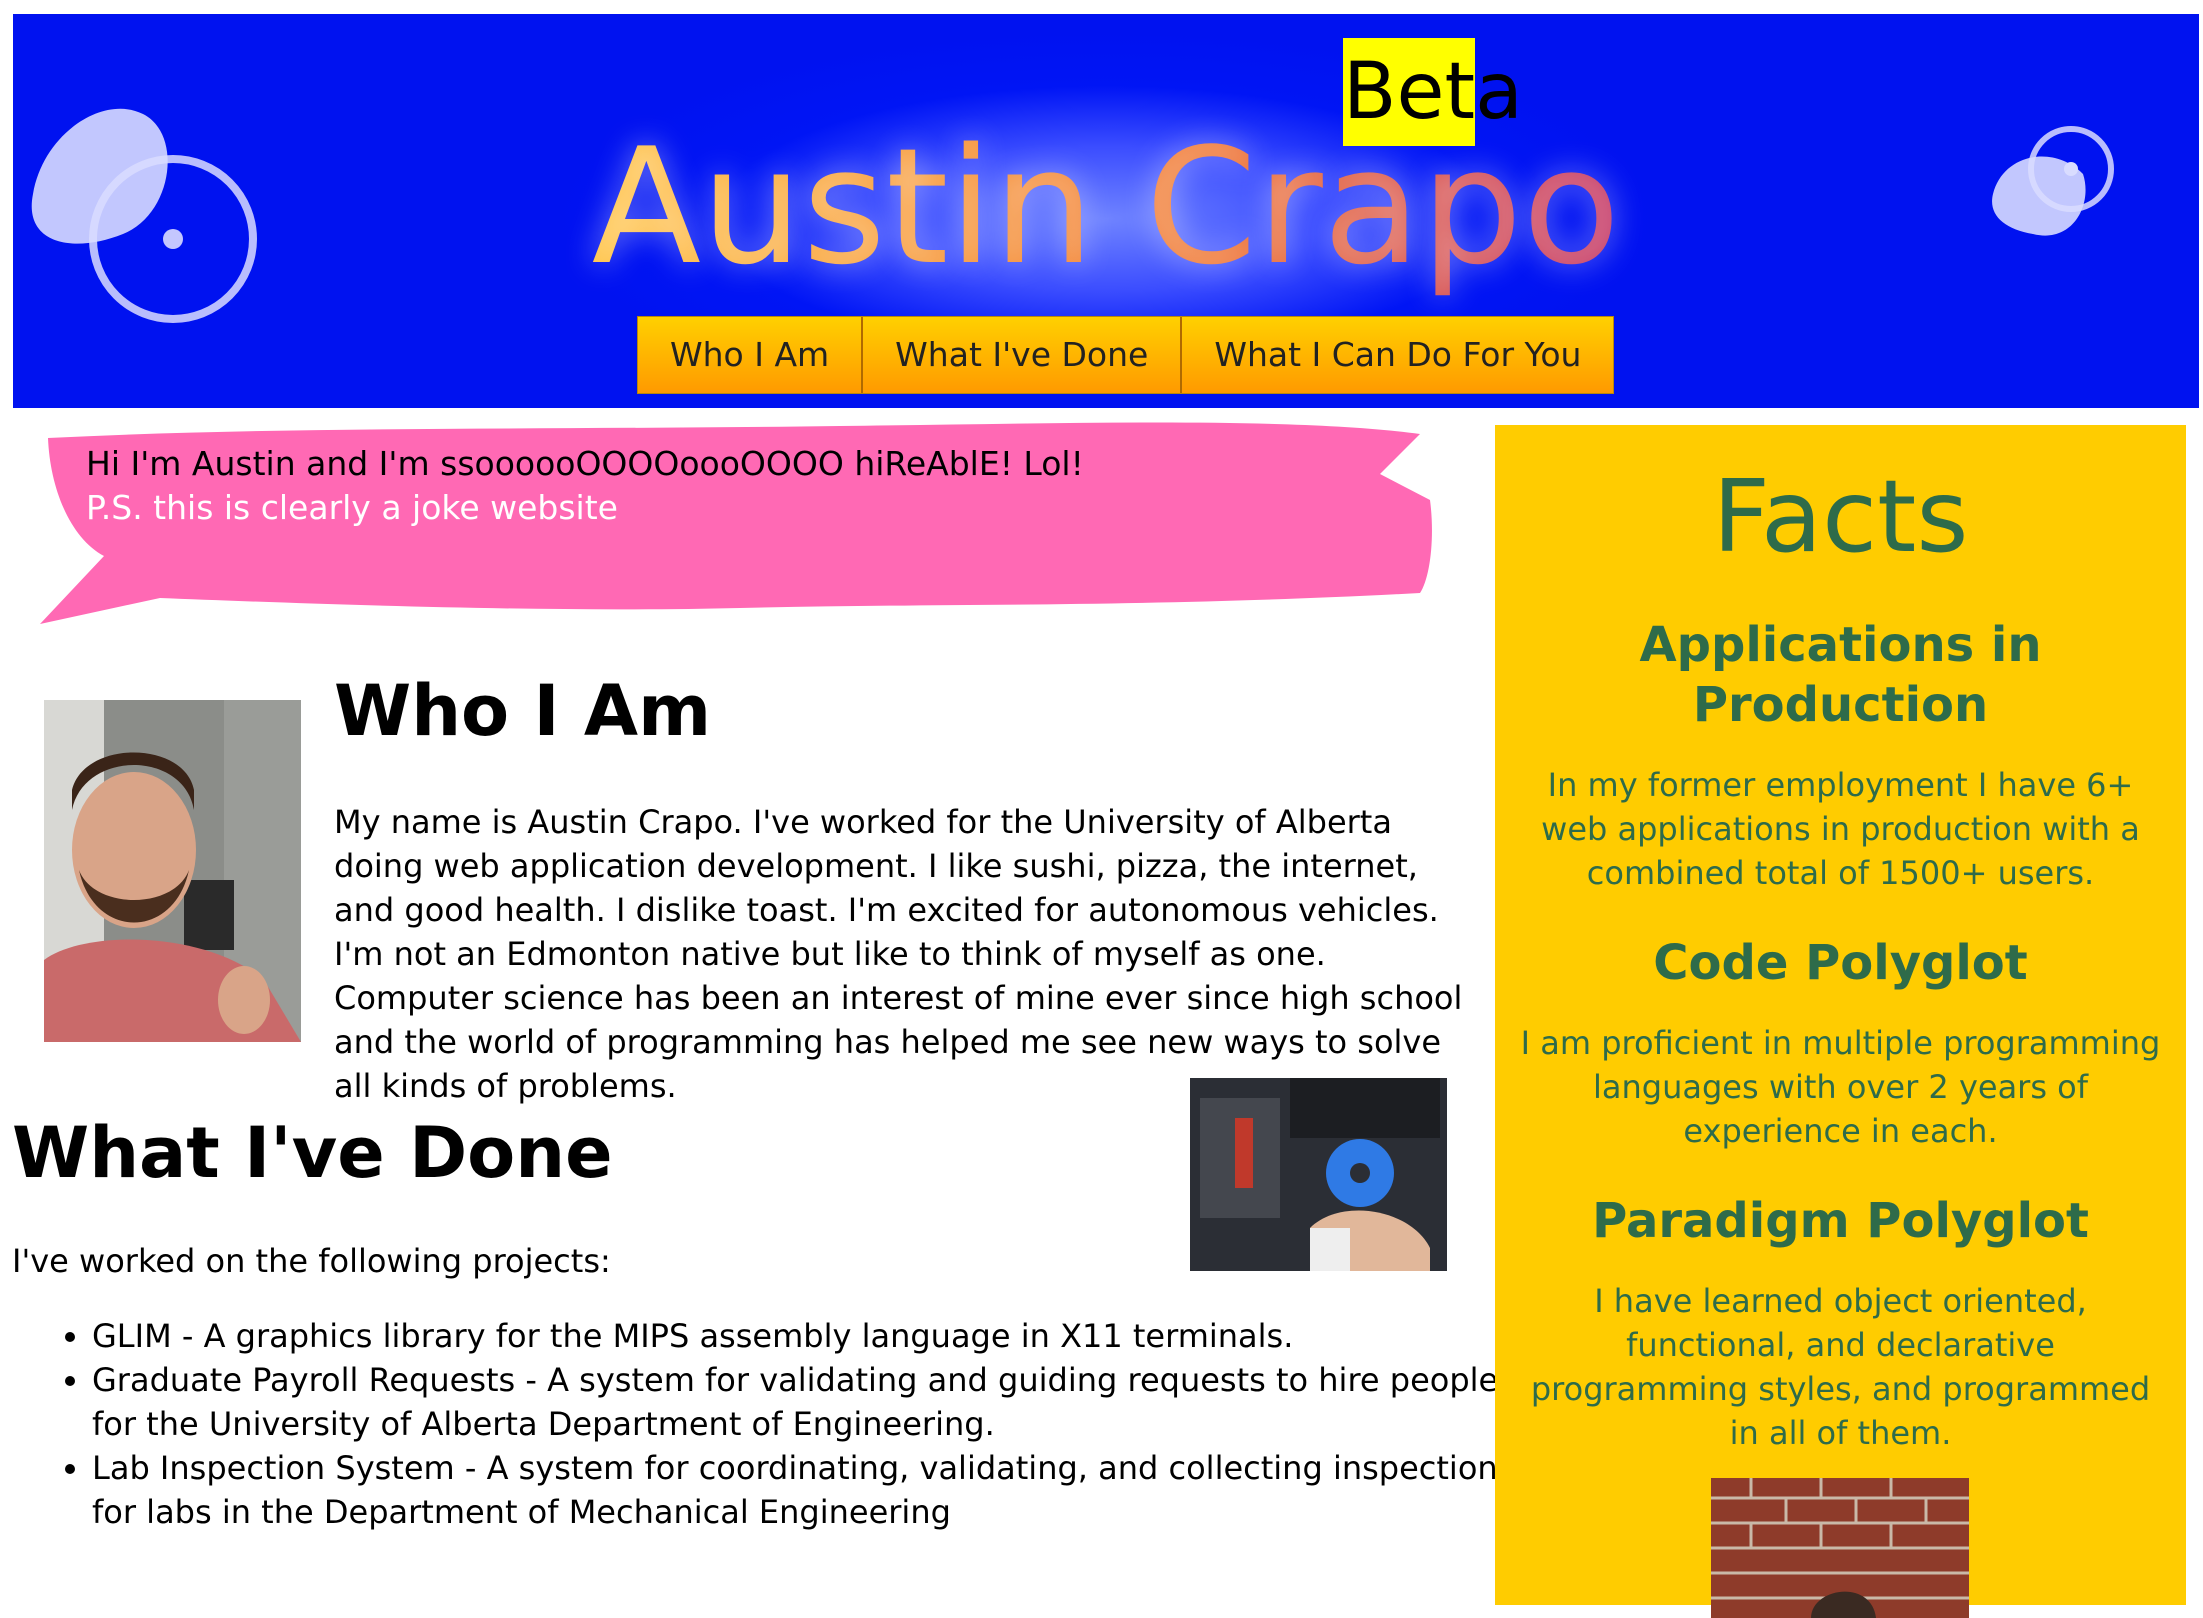 This screenshot has height=1618, width=2203. Describe the element at coordinates (1318, 1174) in the screenshot. I see `project-photo` at that location.